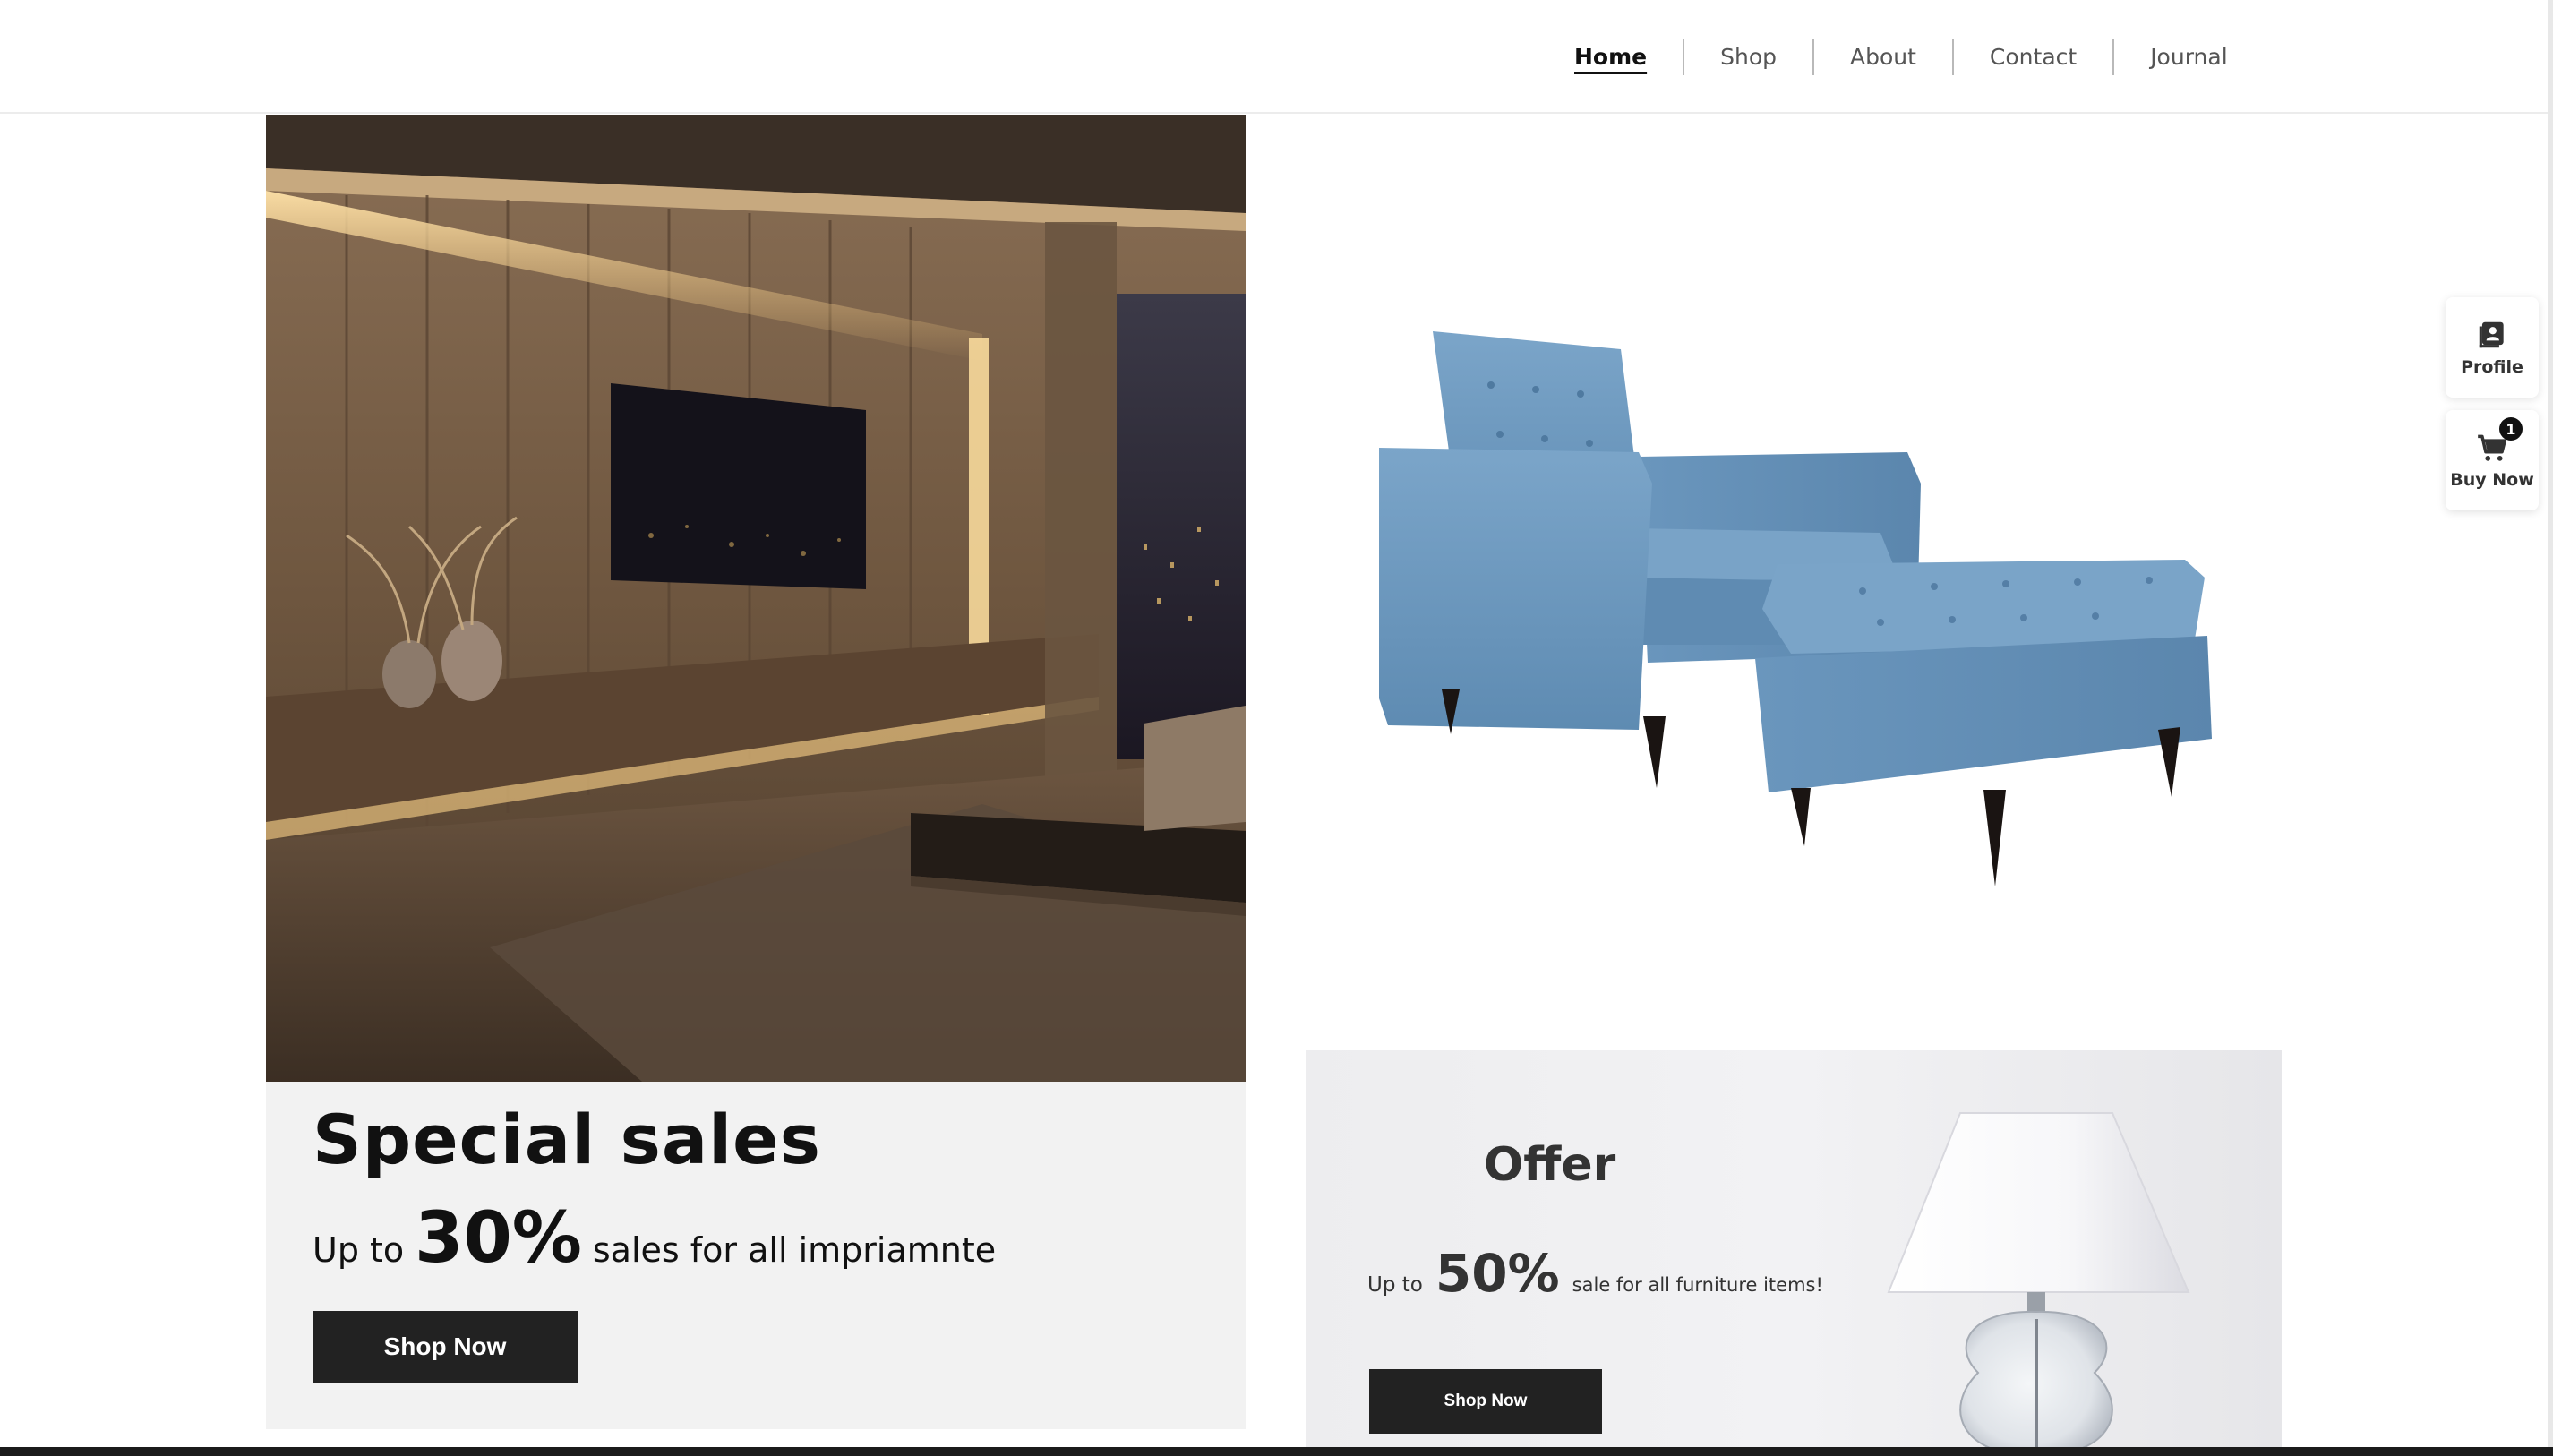  Describe the element at coordinates (1395, 1285) in the screenshot. I see `offer-prefix: Up to` at that location.